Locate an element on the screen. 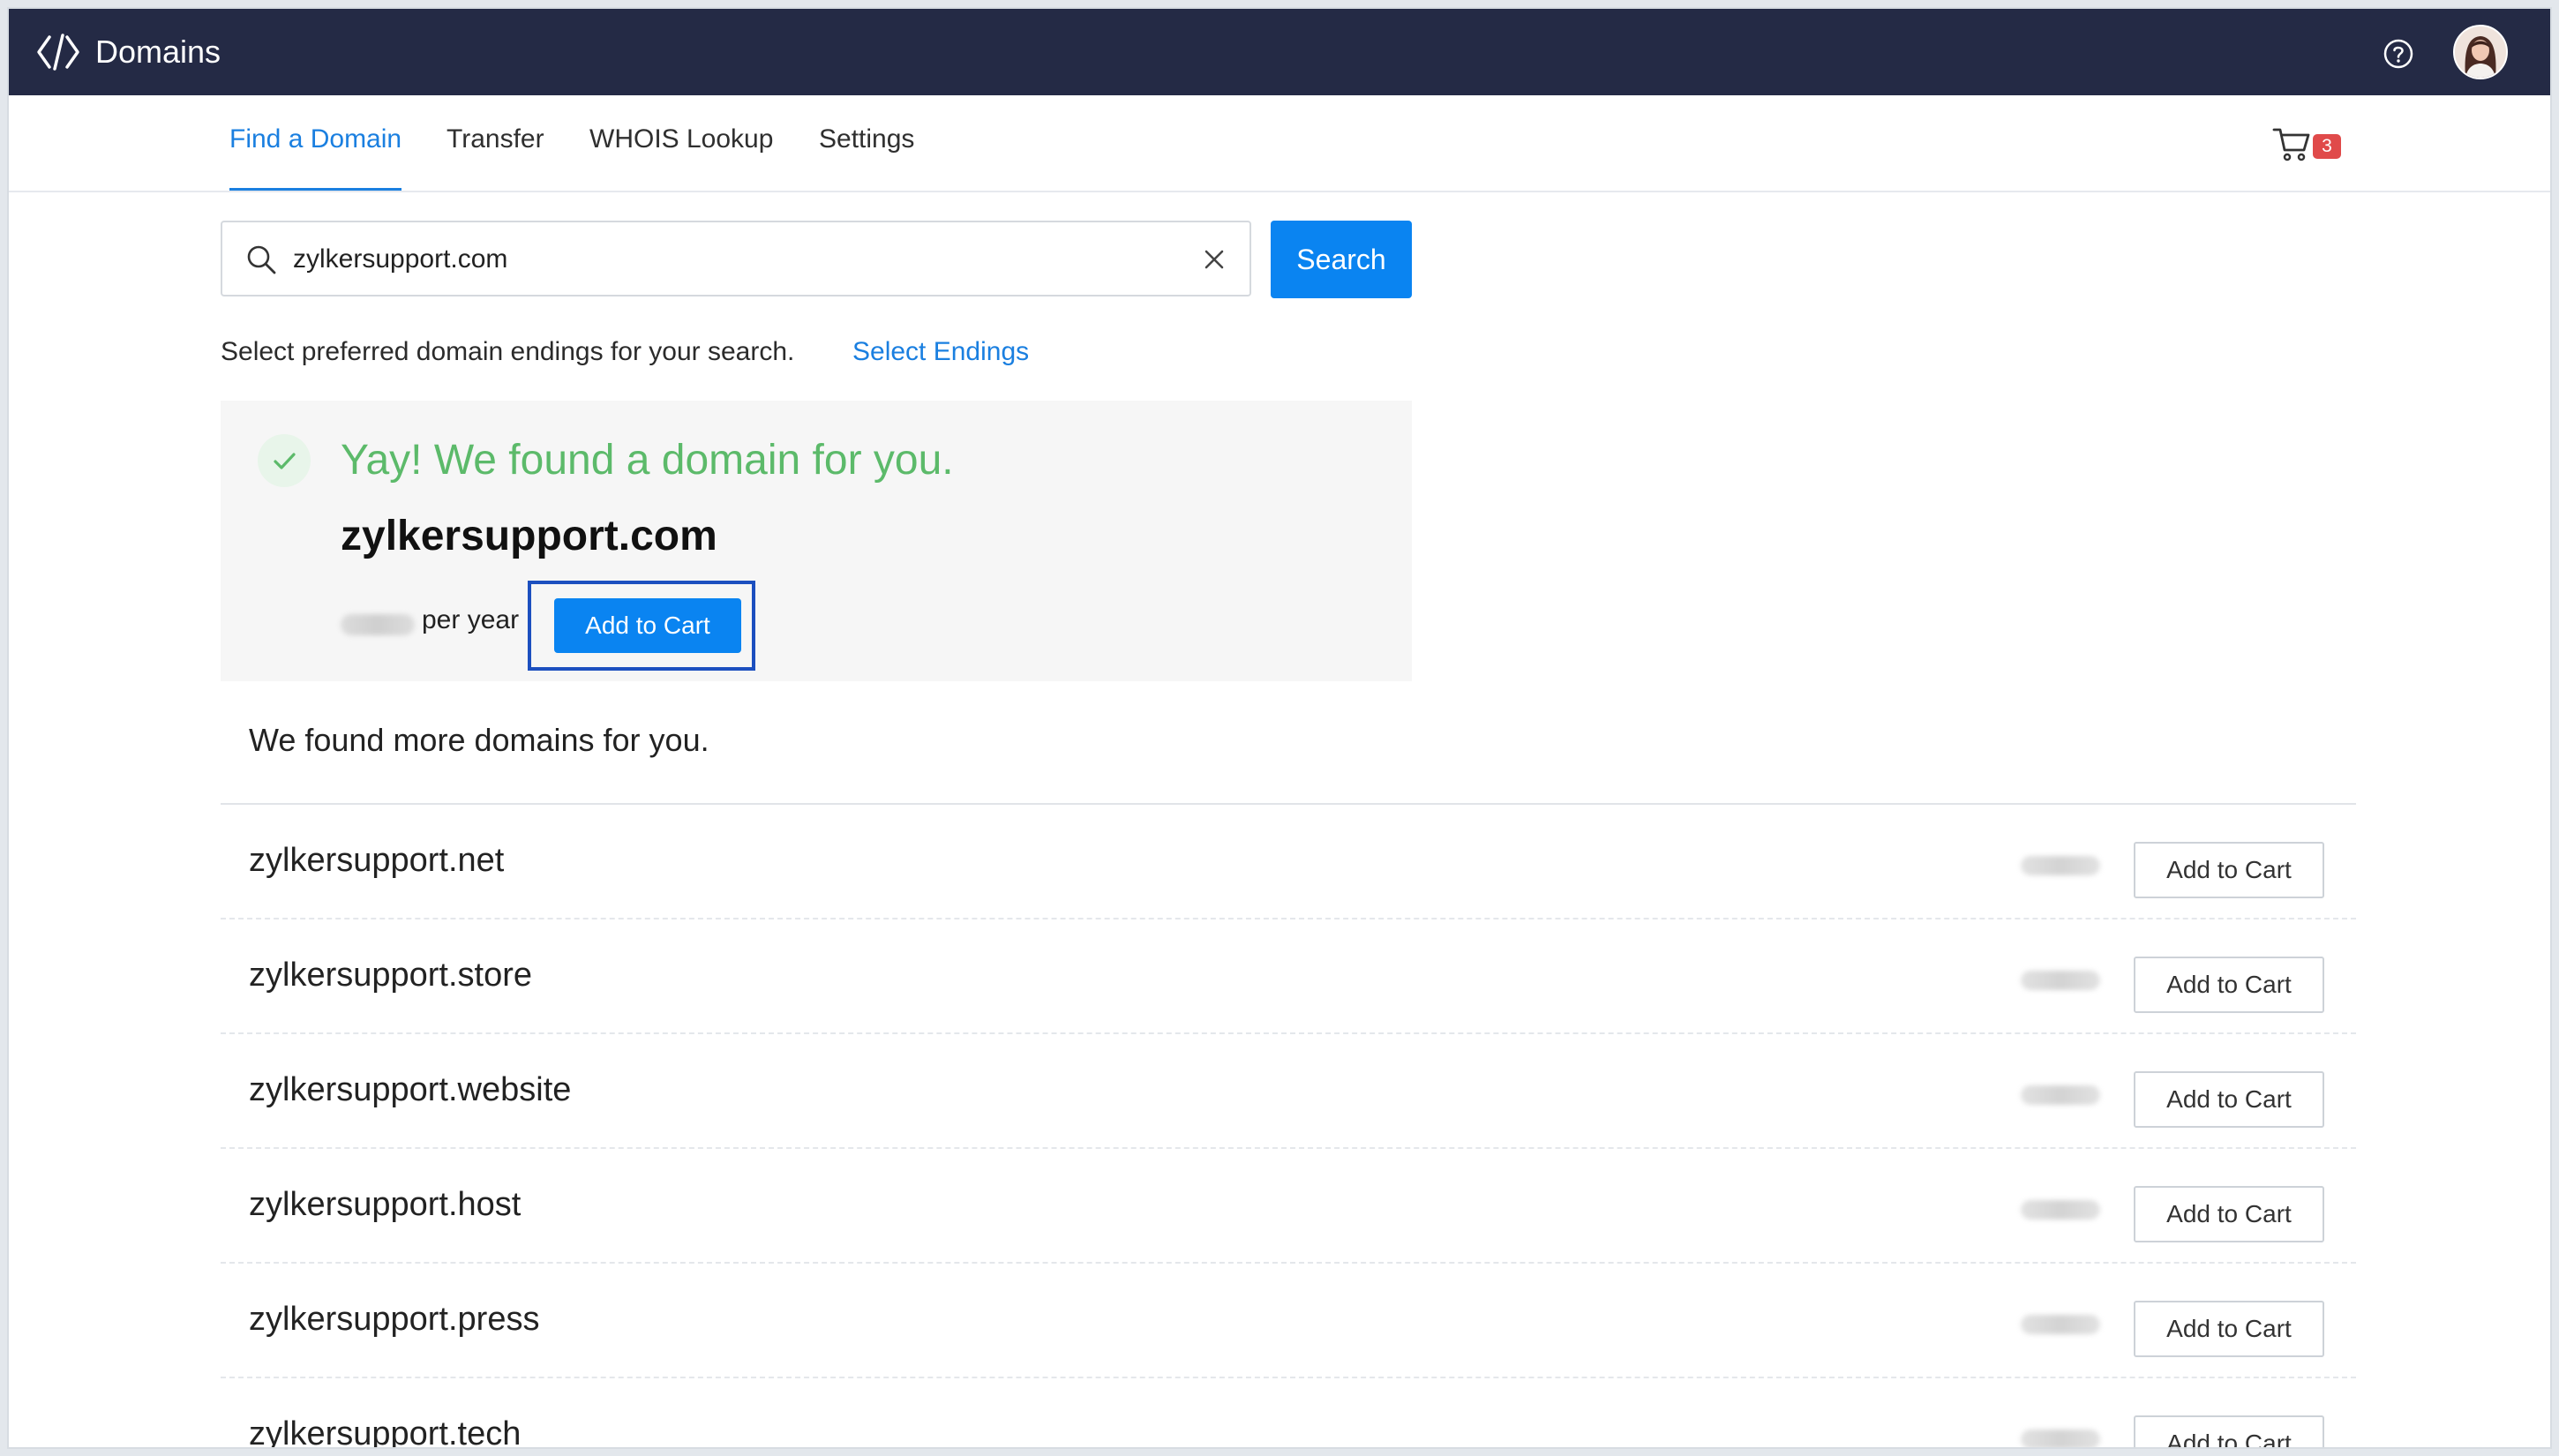 The height and width of the screenshot is (1456, 2559). search-input is located at coordinates (734, 259).